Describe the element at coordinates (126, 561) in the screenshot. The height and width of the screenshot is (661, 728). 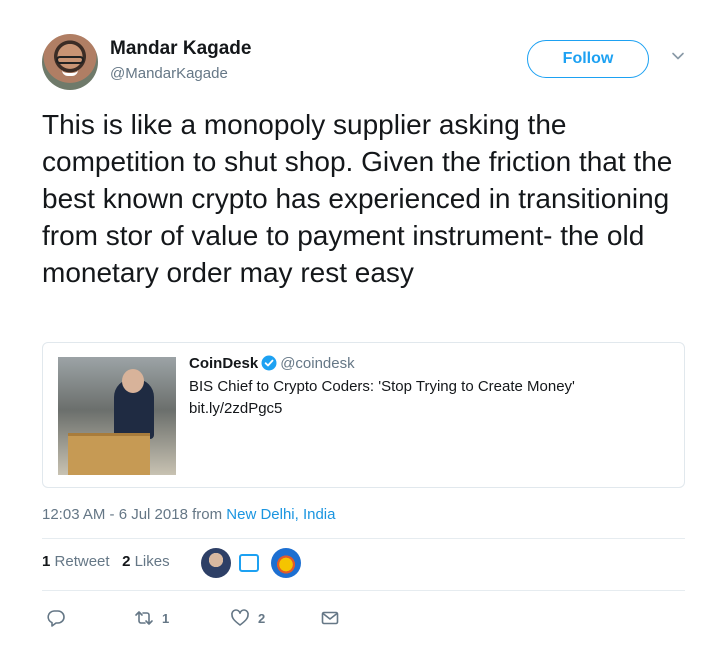
I see `likes-count: 2` at that location.